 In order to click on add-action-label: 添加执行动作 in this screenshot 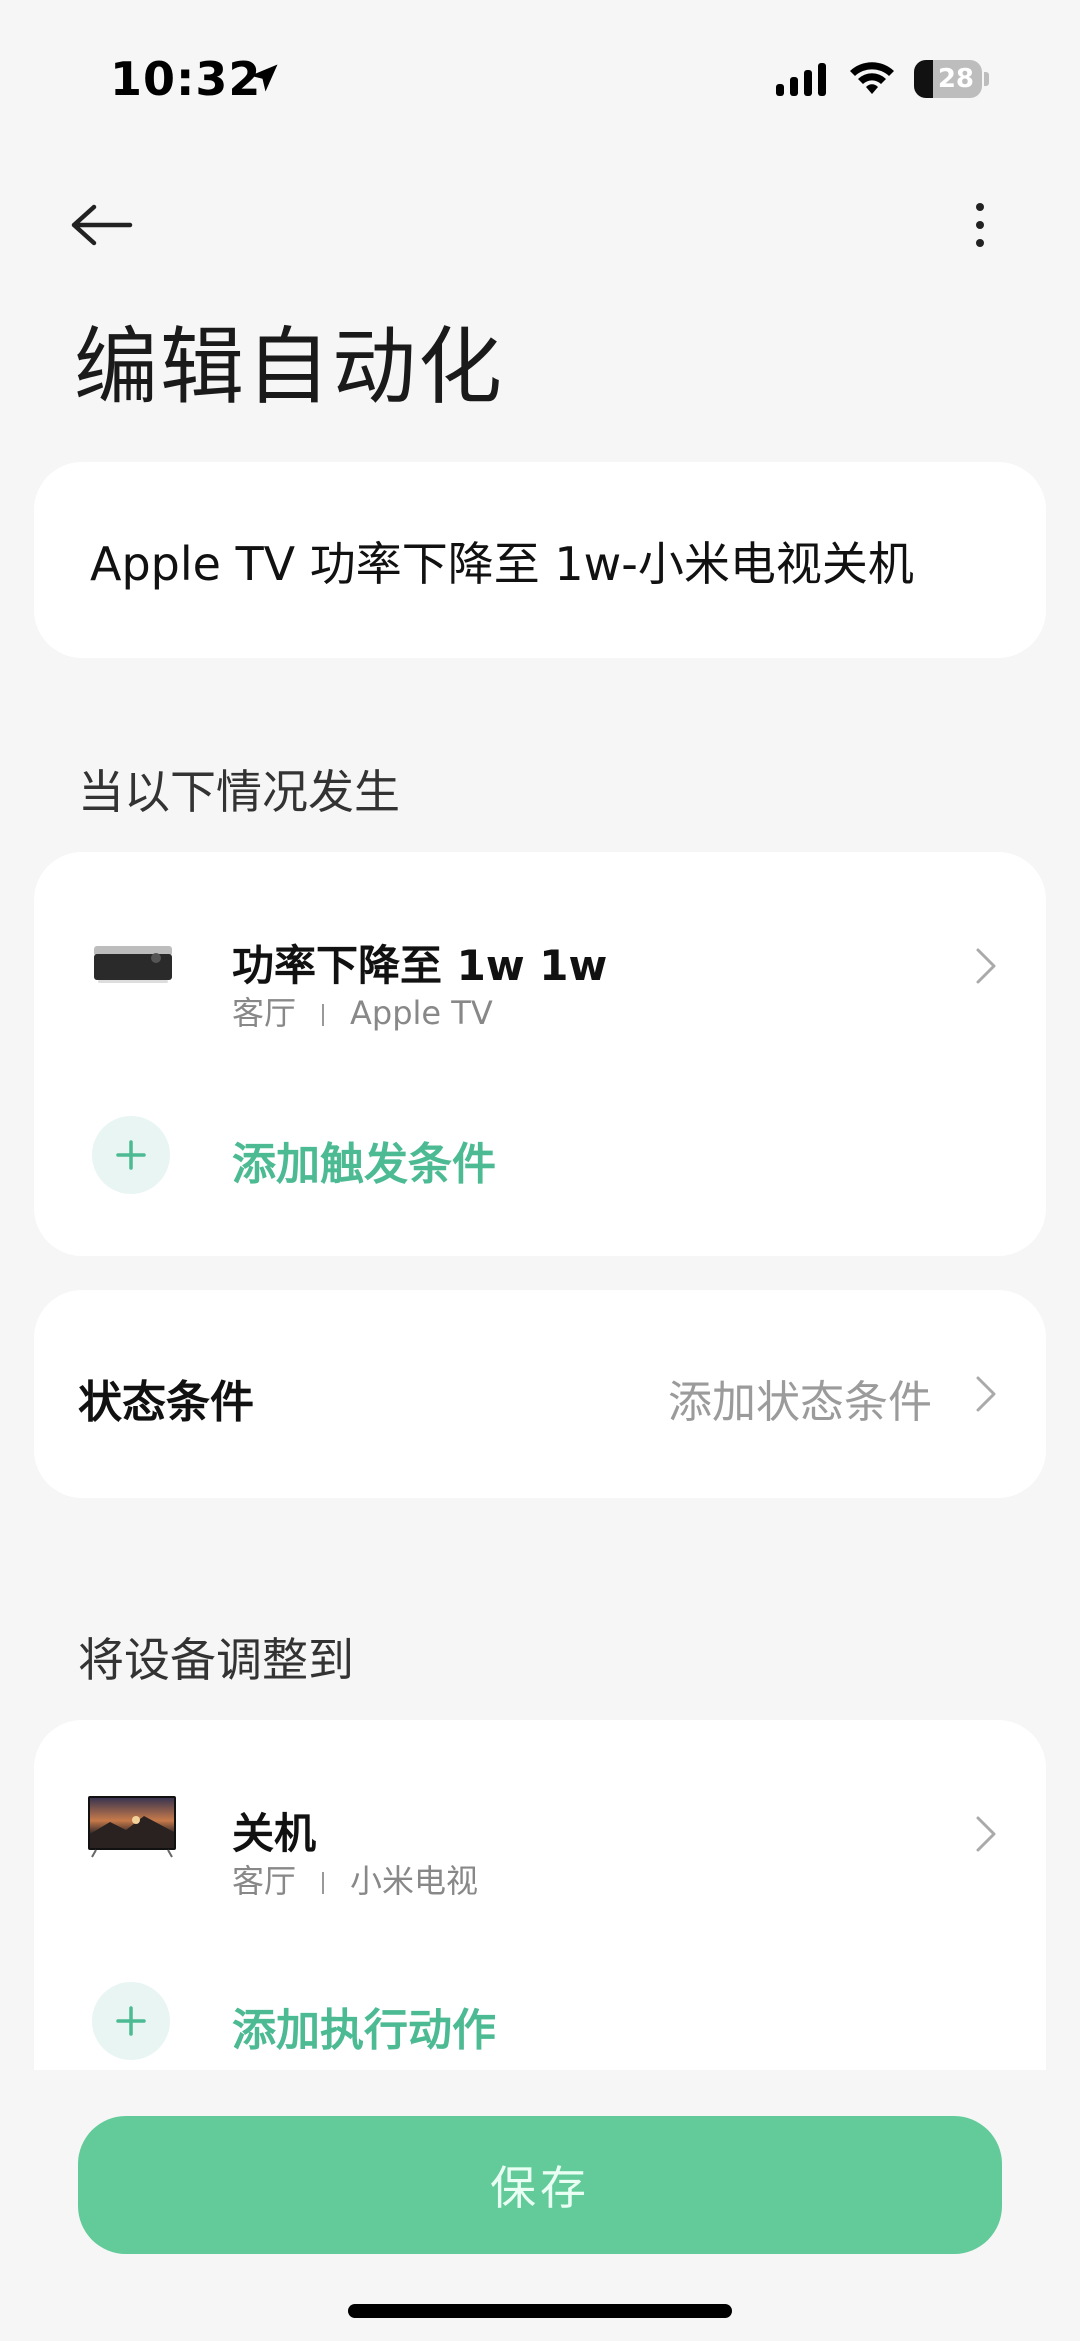, I will do `click(364, 2030)`.